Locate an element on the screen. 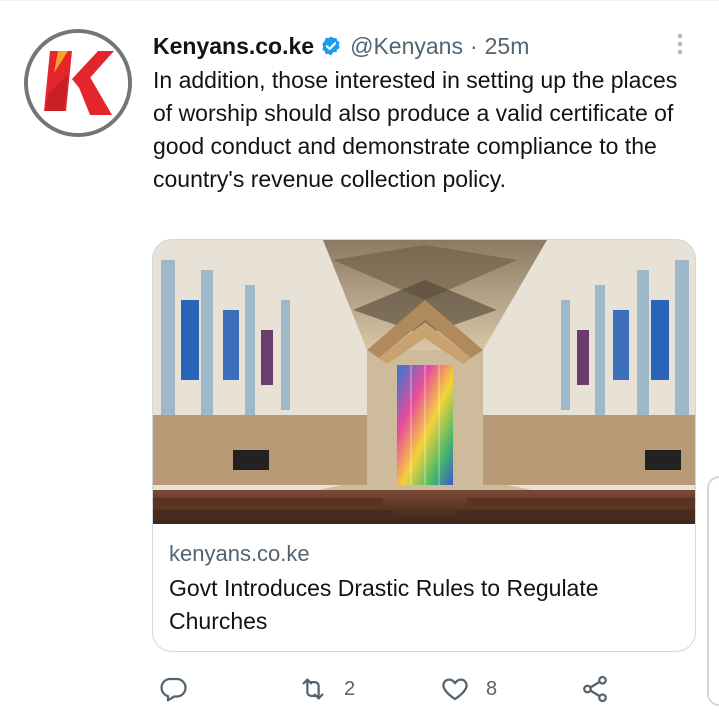 This screenshot has width=719, height=718. heart-icon is located at coordinates (455, 689).